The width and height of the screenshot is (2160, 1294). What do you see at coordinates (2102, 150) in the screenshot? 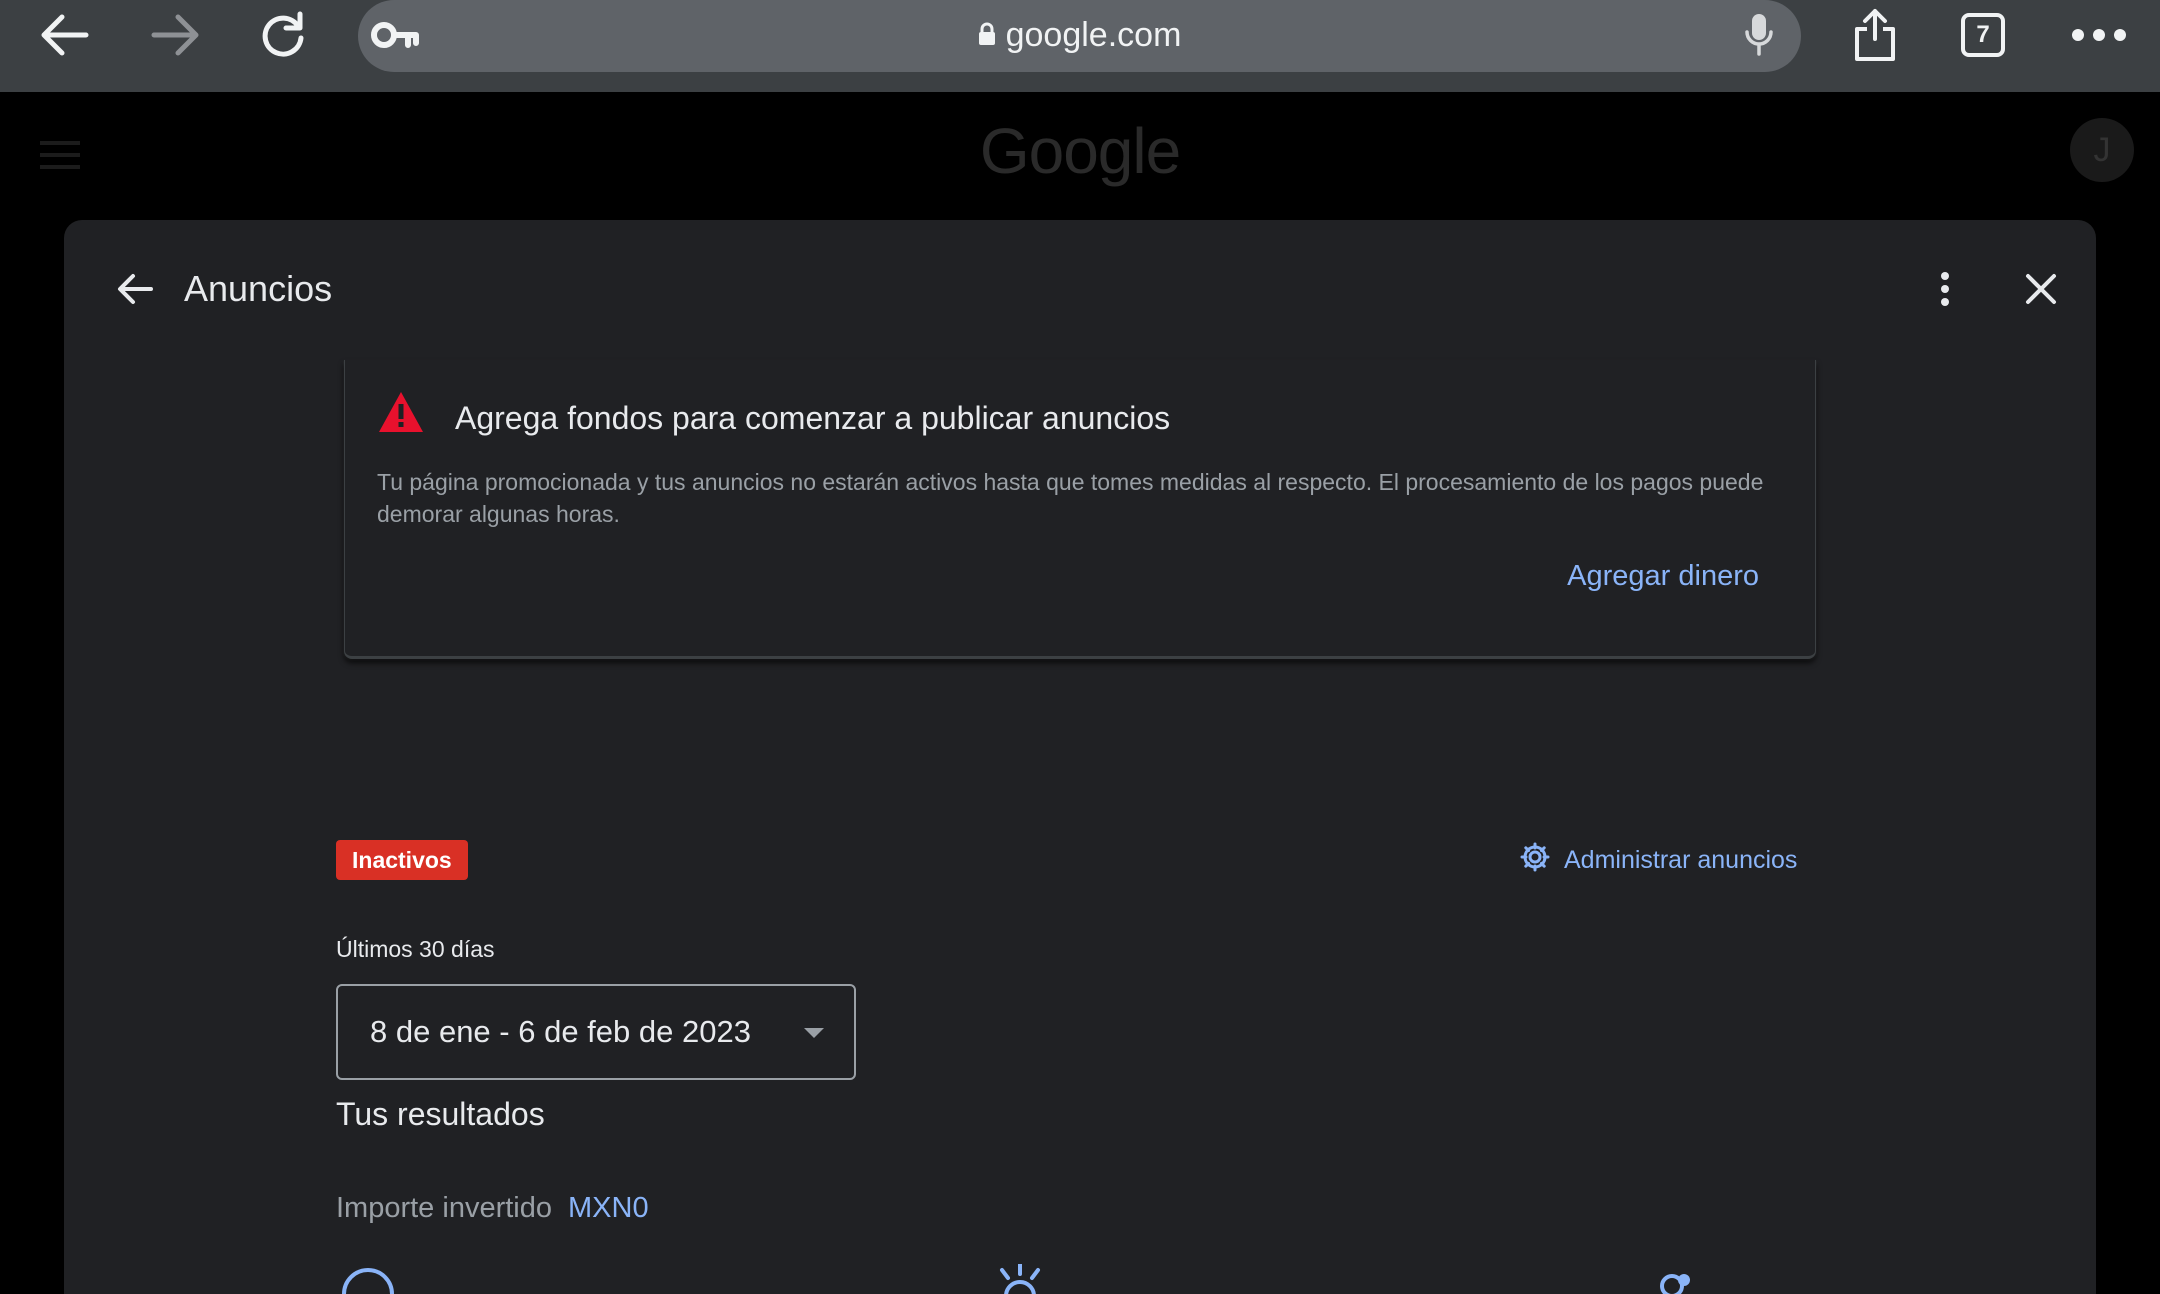
I see `avatar: J` at bounding box center [2102, 150].